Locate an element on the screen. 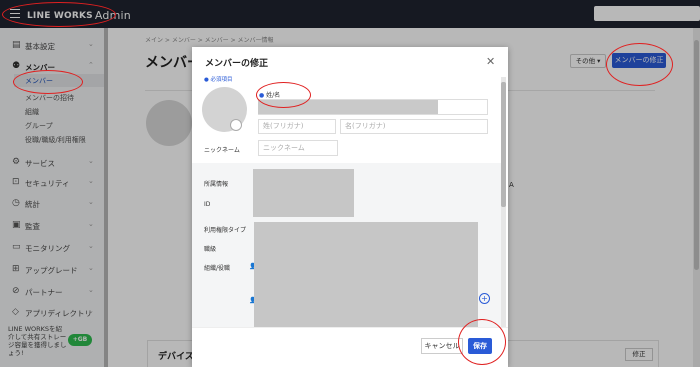 This screenshot has height=367, width=700. id-label: ID is located at coordinates (207, 204).